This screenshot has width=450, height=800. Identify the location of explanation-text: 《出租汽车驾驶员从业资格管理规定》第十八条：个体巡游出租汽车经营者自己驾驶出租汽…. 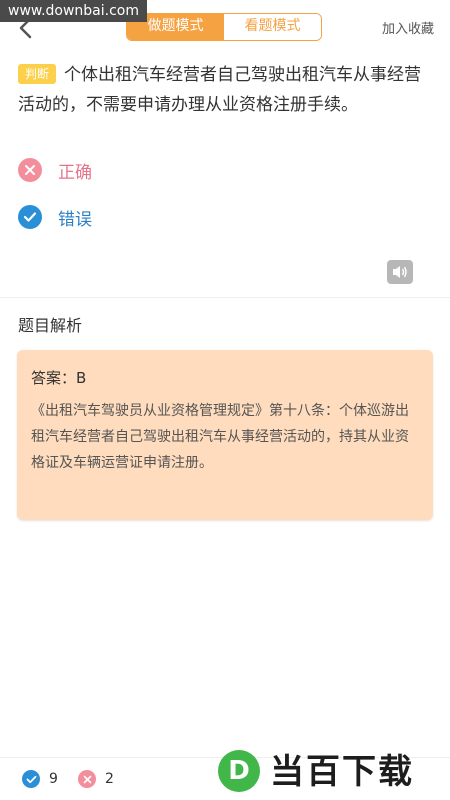
(220, 437).